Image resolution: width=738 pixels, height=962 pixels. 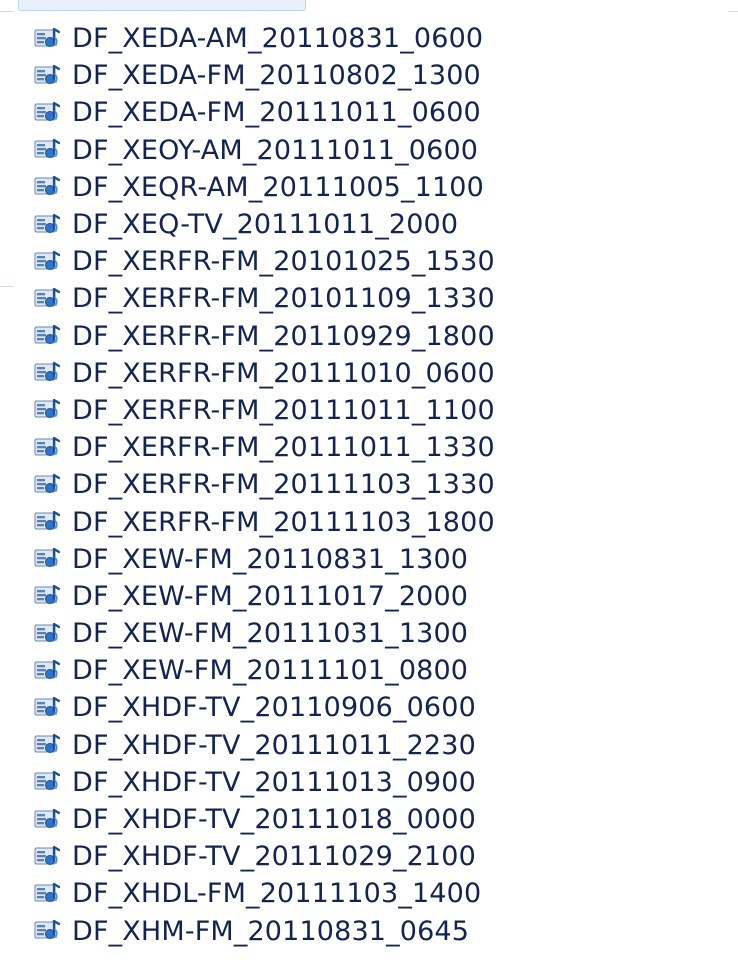 I want to click on file-row: DF_XEDA-FM_20111011_0600, so click(x=369, y=112).